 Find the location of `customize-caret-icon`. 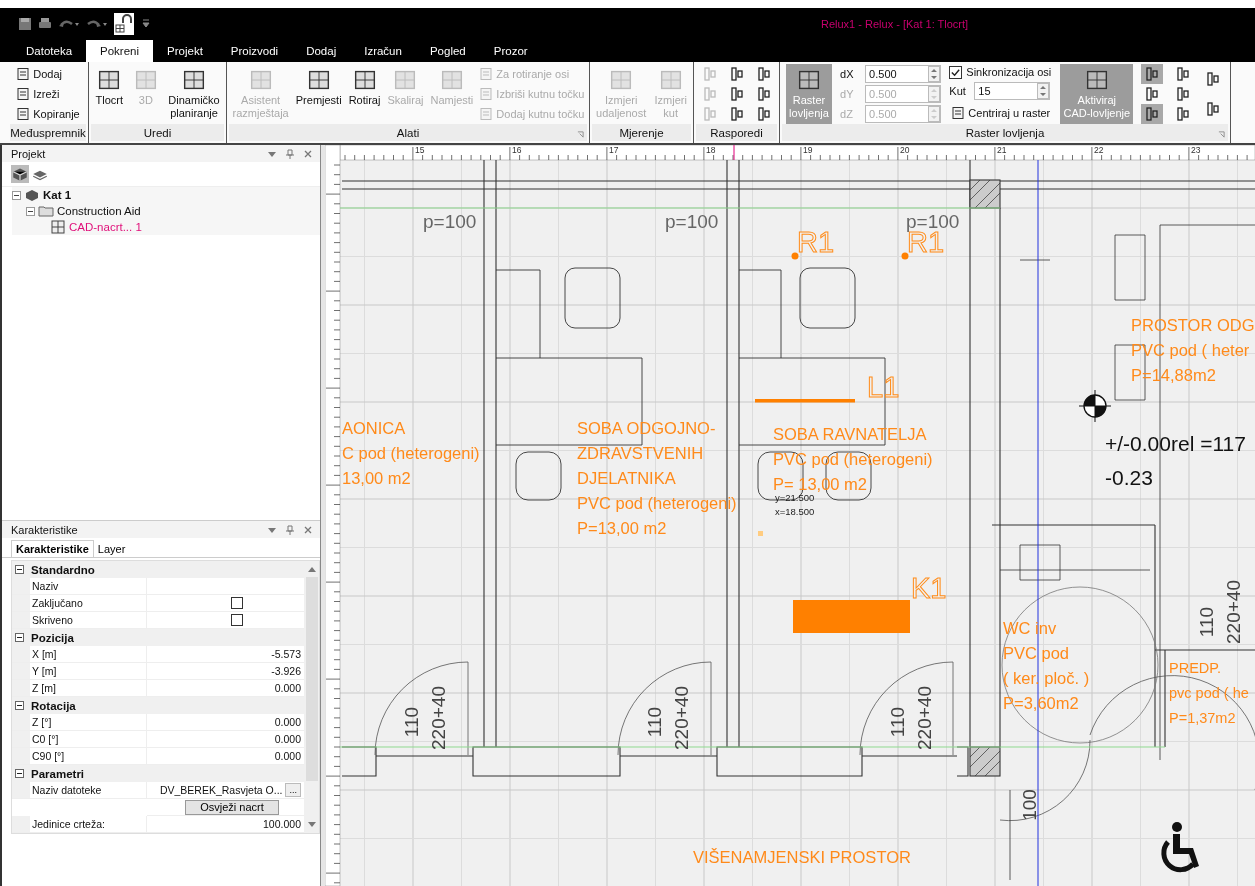

customize-caret-icon is located at coordinates (146, 24).